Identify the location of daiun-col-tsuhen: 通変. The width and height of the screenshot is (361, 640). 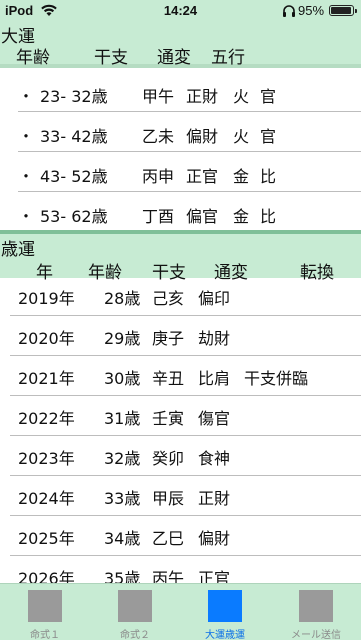
(174, 58).